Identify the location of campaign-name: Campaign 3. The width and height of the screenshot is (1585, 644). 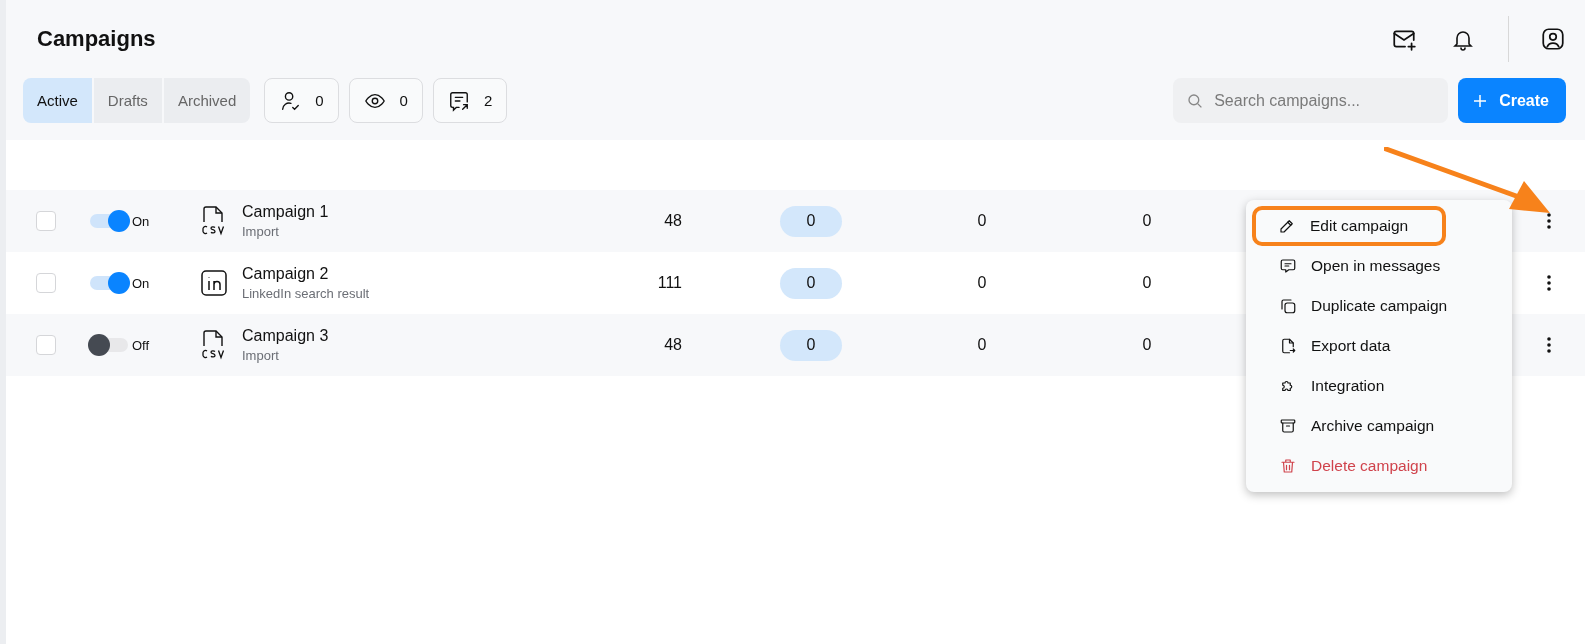
(432, 336).